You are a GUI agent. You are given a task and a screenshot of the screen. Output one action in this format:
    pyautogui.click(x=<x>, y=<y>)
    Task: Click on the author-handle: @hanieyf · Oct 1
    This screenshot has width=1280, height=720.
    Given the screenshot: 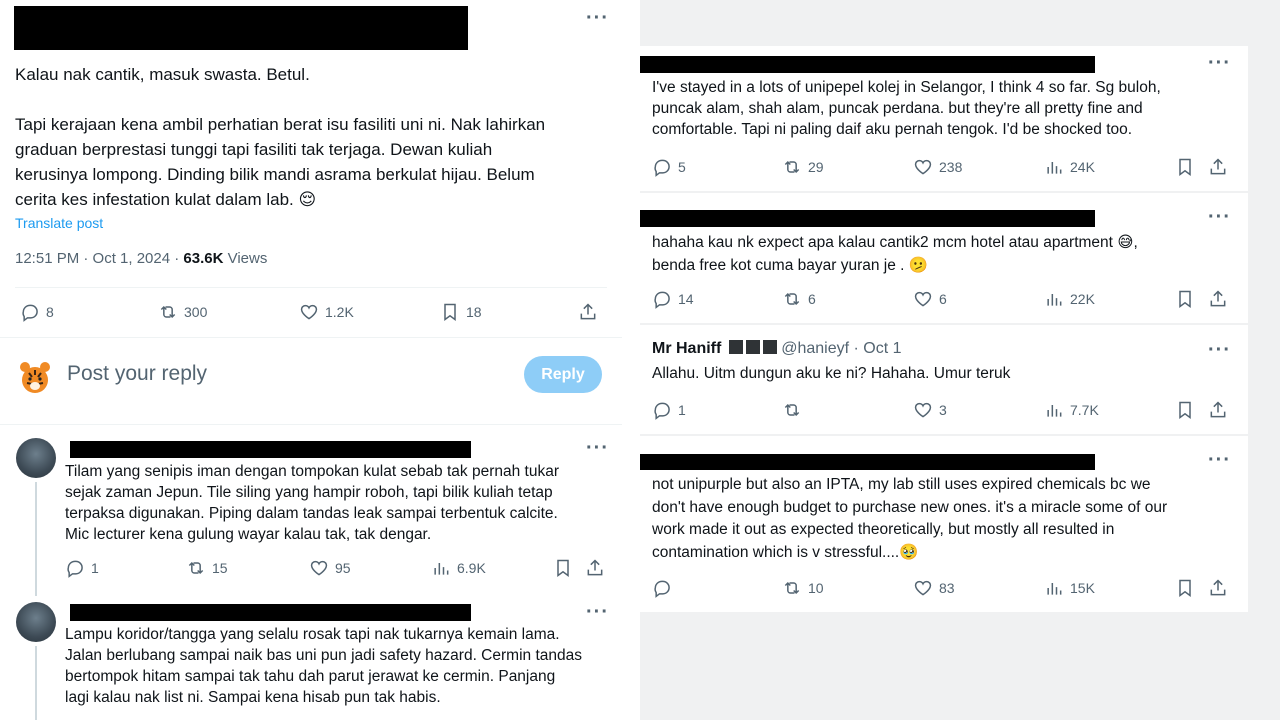 What is the action you would take?
    pyautogui.click(x=841, y=348)
    